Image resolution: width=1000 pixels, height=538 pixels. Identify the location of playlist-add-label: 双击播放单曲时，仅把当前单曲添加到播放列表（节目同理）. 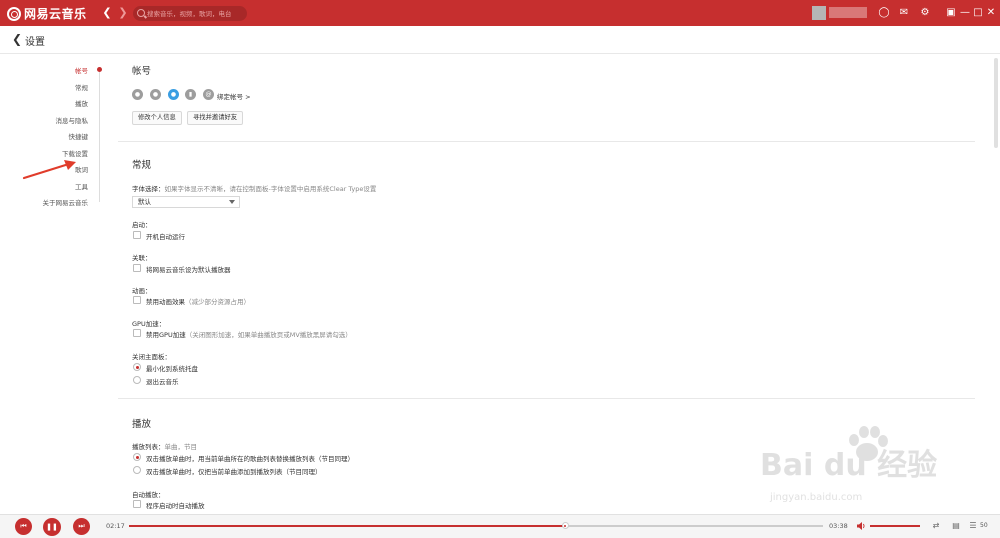
(234, 472).